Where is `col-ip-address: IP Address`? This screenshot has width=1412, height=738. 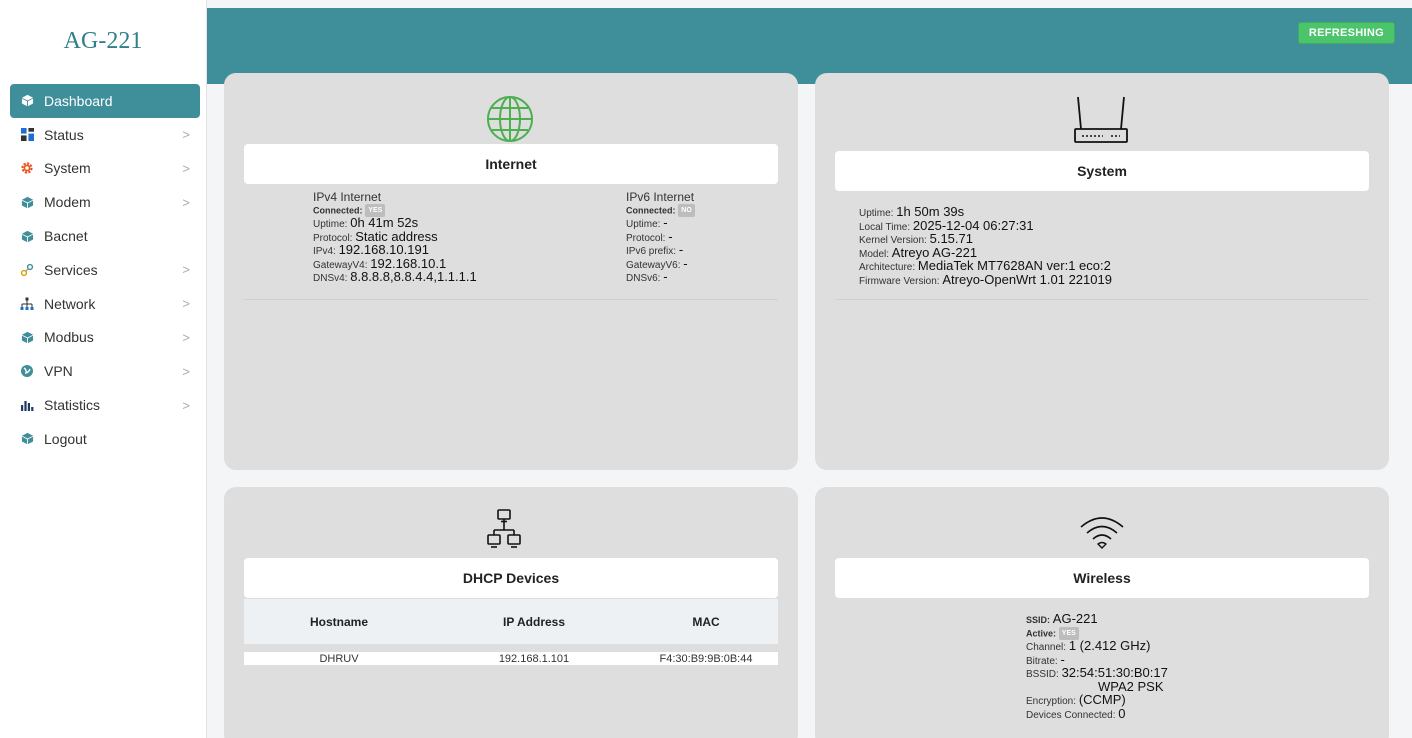 col-ip-address: IP Address is located at coordinates (534, 621).